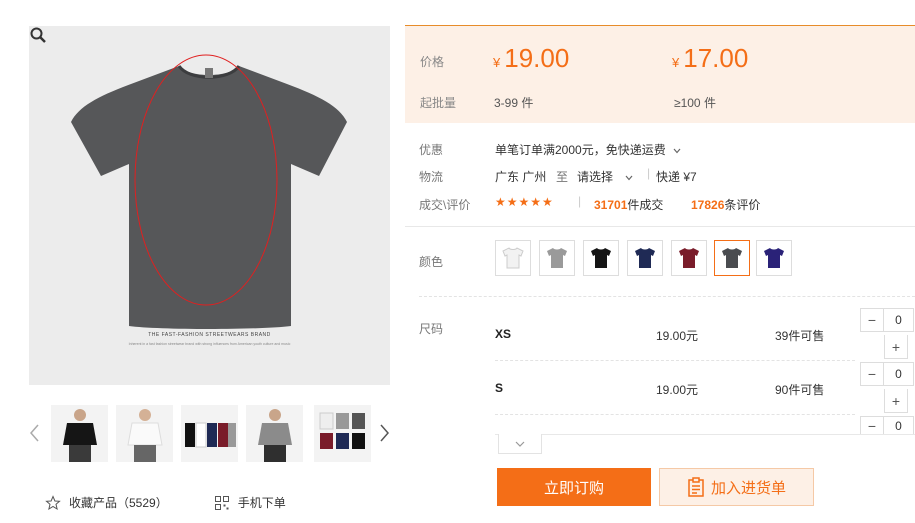 The width and height of the screenshot is (915, 523). I want to click on thumbnail-model-black-tee, so click(79, 433).